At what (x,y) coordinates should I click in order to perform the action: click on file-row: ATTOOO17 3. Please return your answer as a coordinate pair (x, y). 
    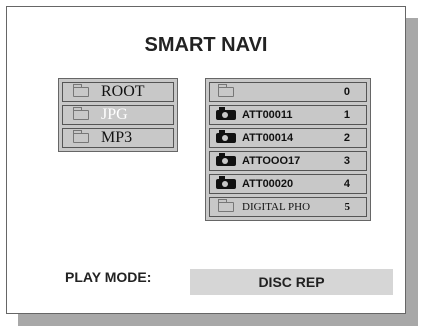
    Looking at the image, I should click on (288, 161).